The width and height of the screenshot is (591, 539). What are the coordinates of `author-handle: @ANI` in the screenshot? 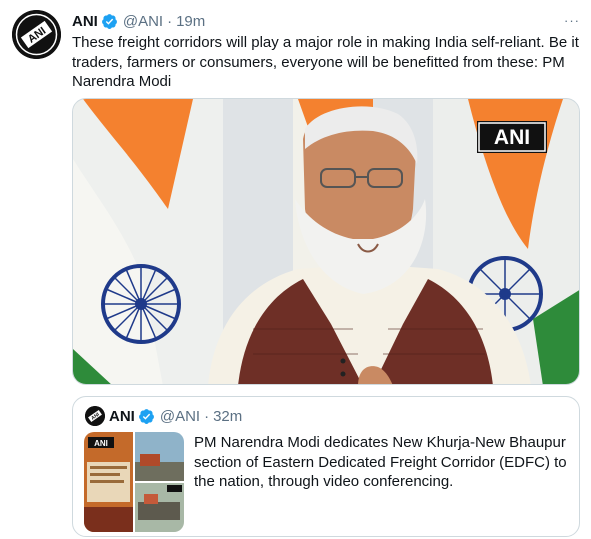 It's located at (143, 21).